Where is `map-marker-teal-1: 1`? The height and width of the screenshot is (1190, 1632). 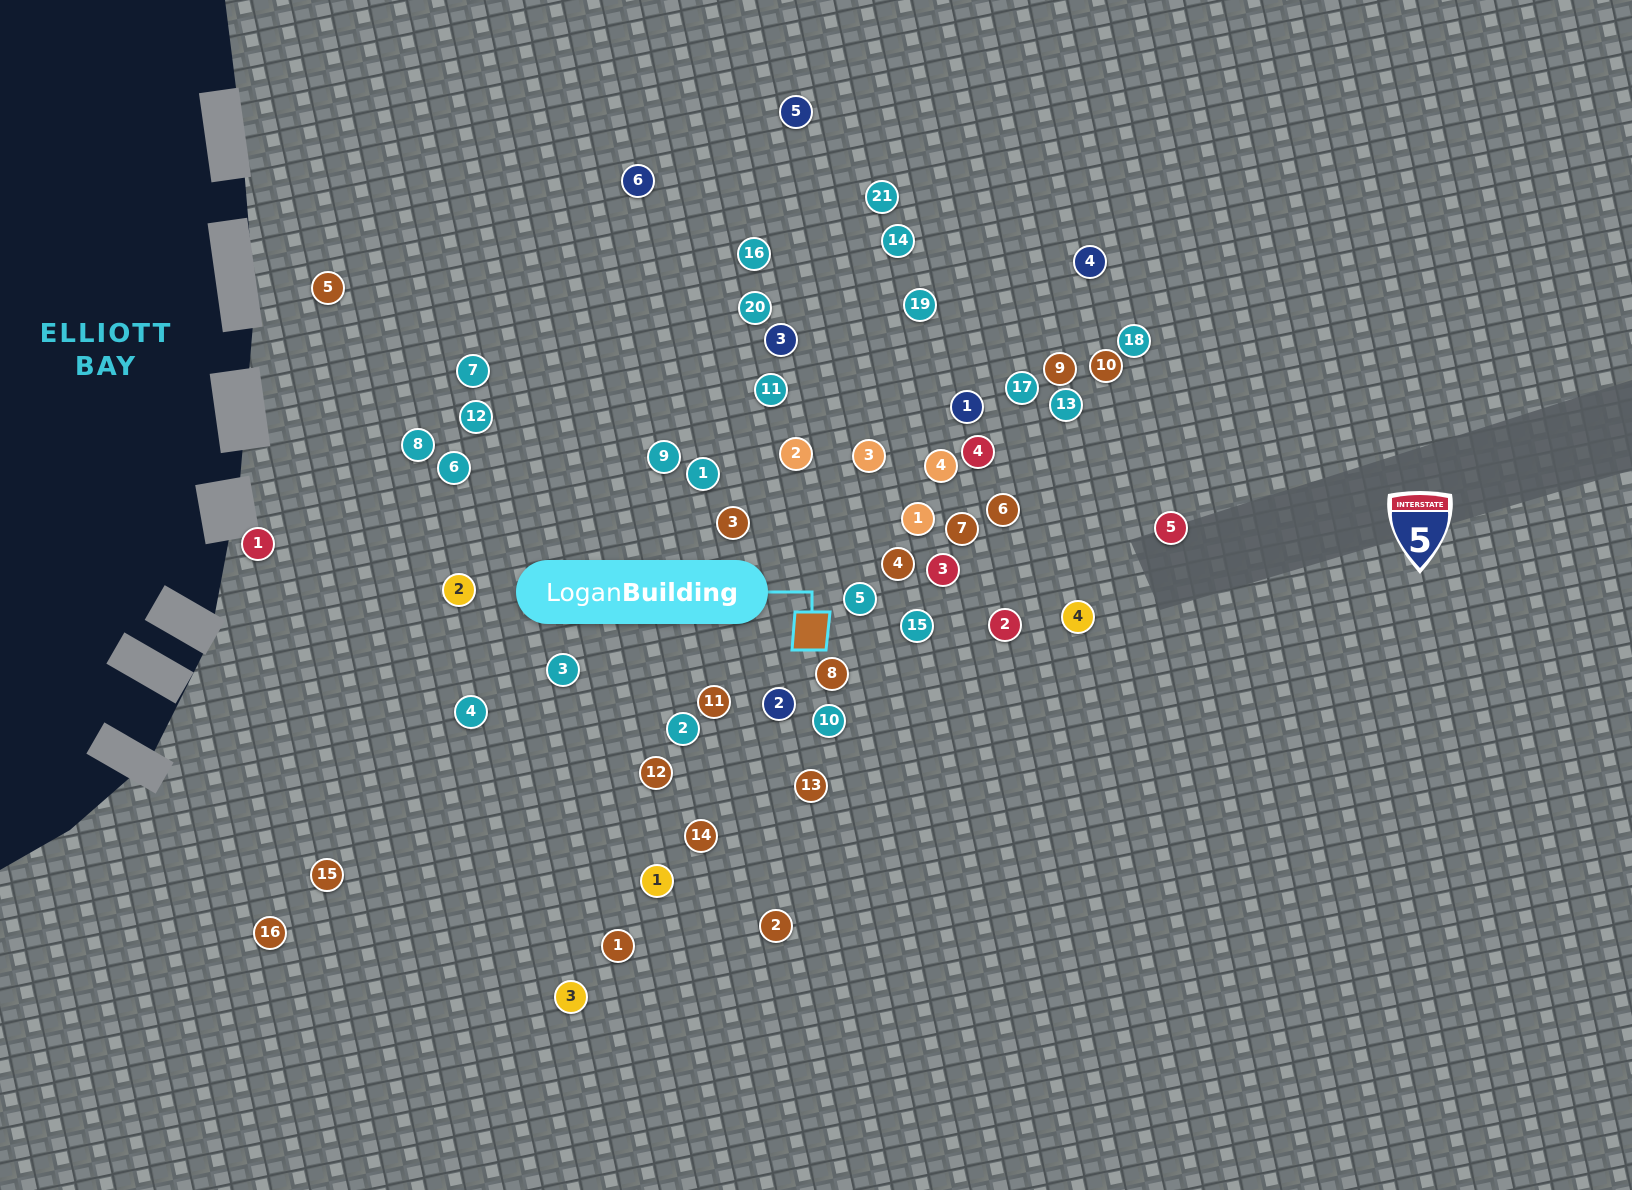
map-marker-teal-1: 1 is located at coordinates (703, 474).